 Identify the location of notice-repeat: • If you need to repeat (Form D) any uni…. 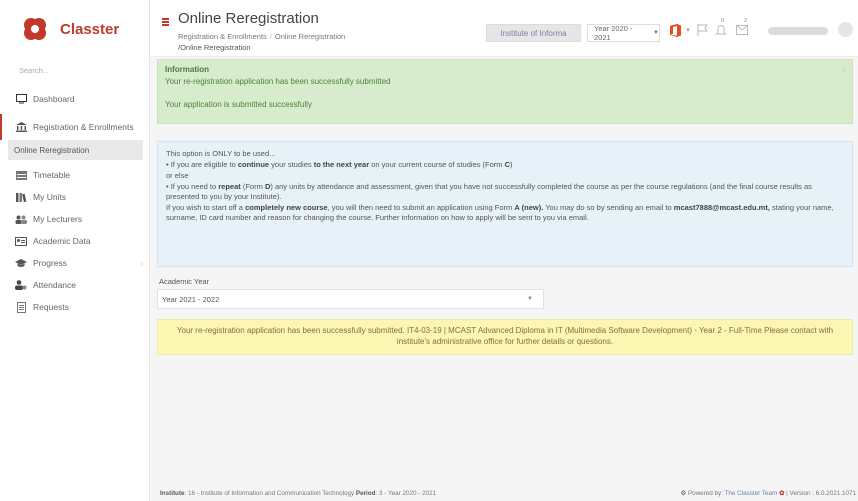
(489, 191).